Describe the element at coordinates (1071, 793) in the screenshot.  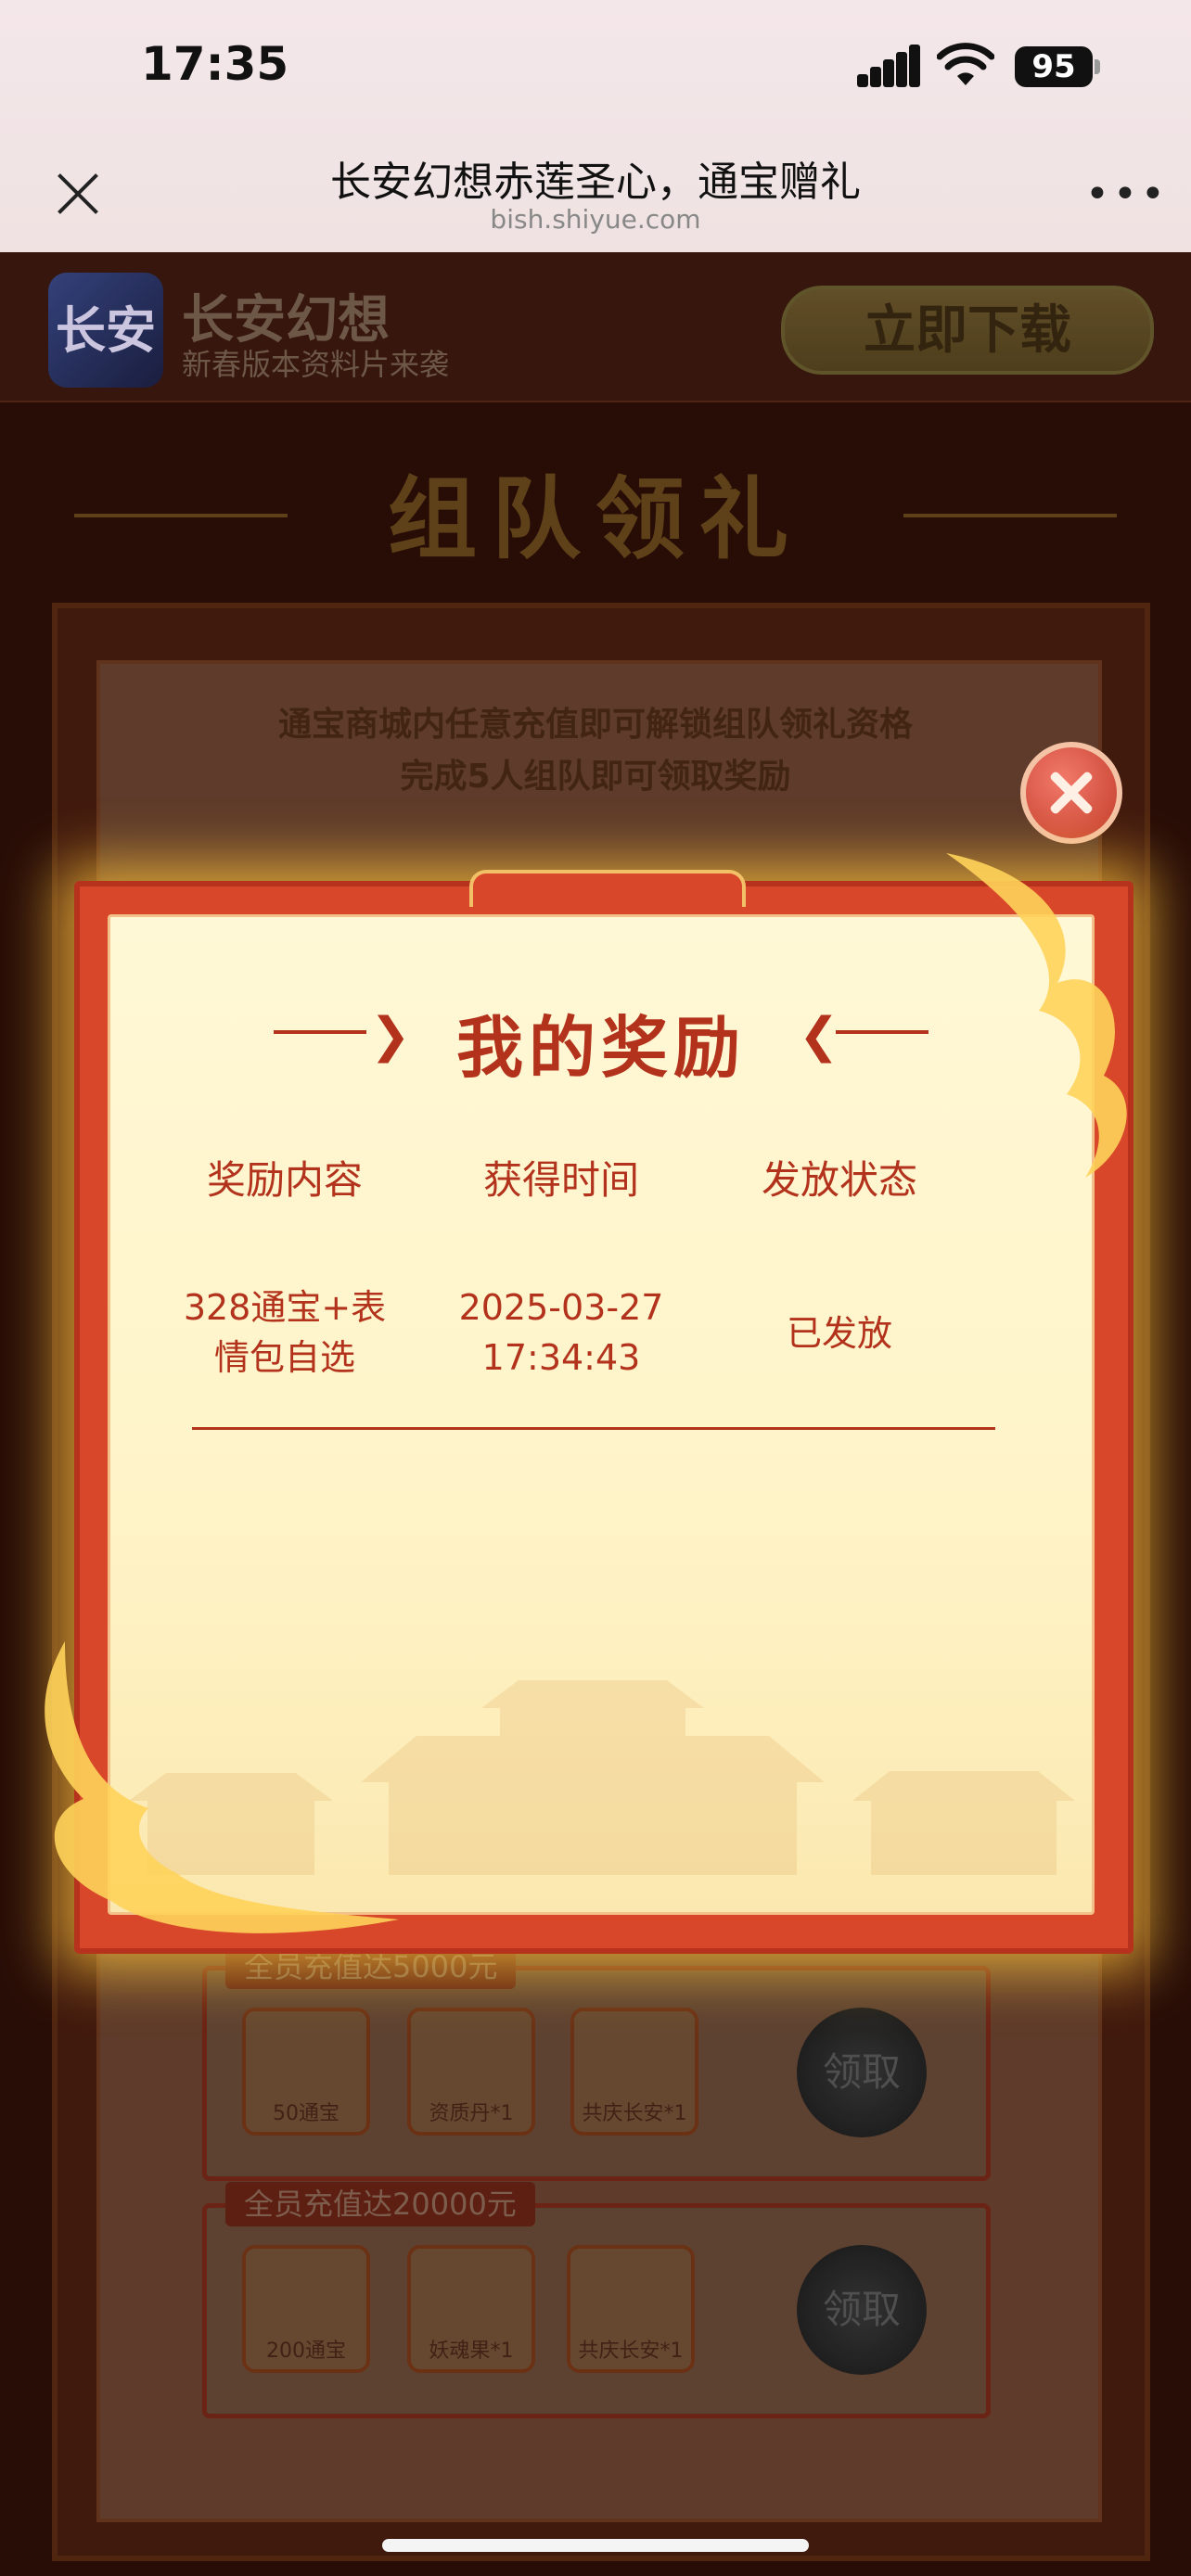
I see `modal-close-button` at that location.